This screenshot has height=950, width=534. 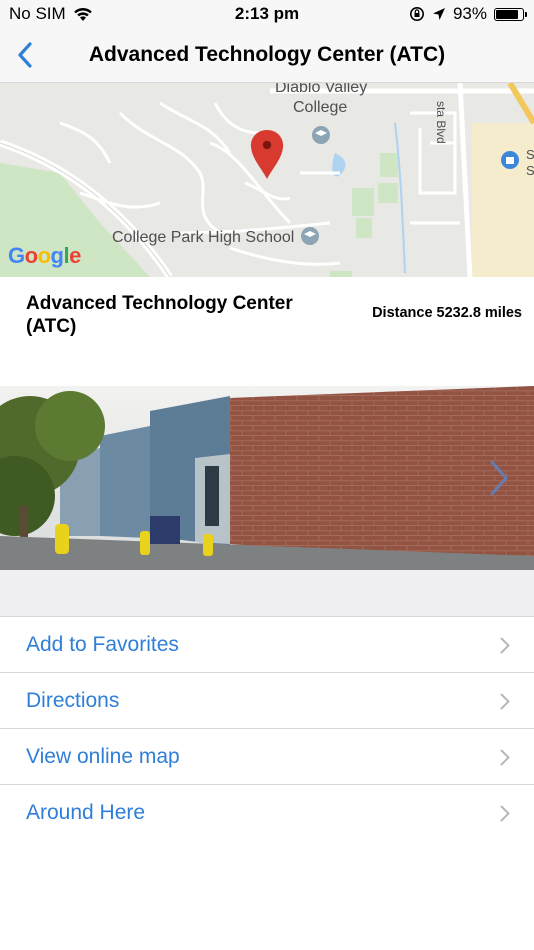 I want to click on action-label: Around Here, so click(x=86, y=812).